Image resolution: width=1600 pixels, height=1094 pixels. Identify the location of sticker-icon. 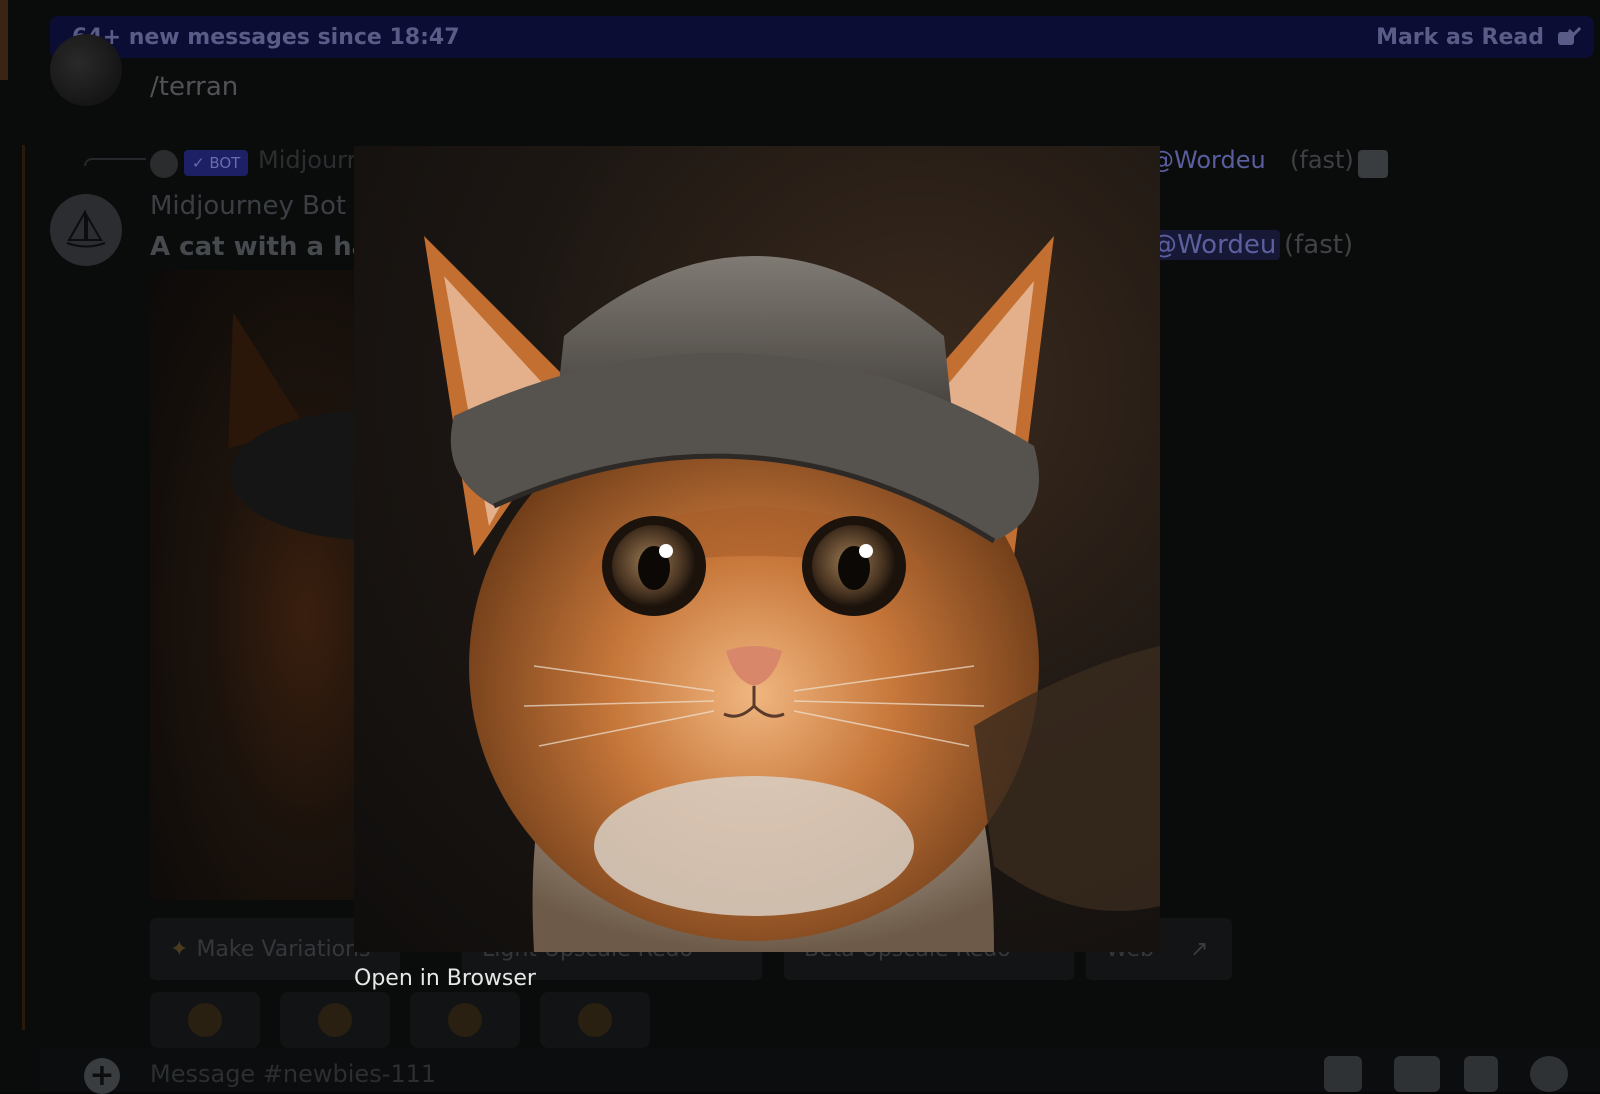
(1481, 1074).